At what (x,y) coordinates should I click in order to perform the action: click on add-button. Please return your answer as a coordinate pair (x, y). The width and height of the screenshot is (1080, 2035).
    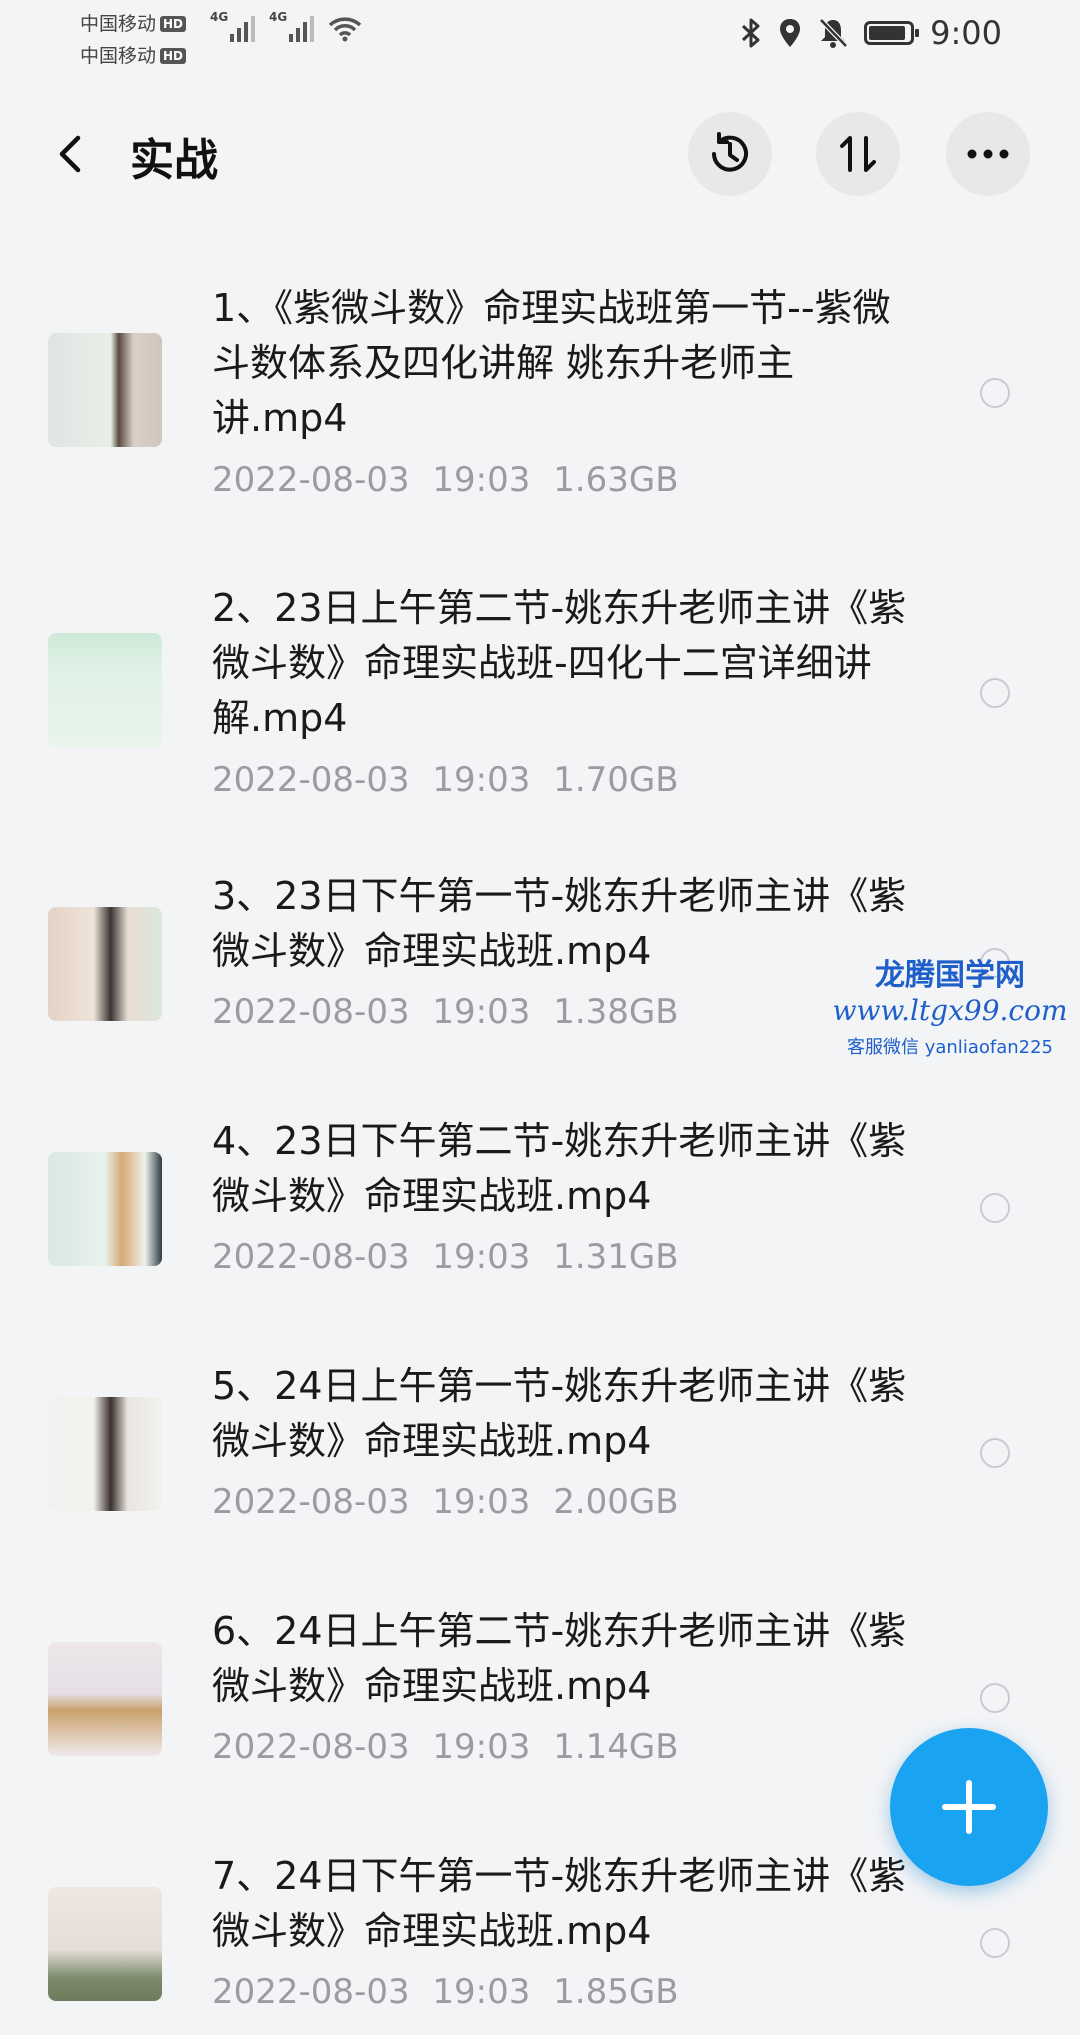
    Looking at the image, I should click on (969, 1807).